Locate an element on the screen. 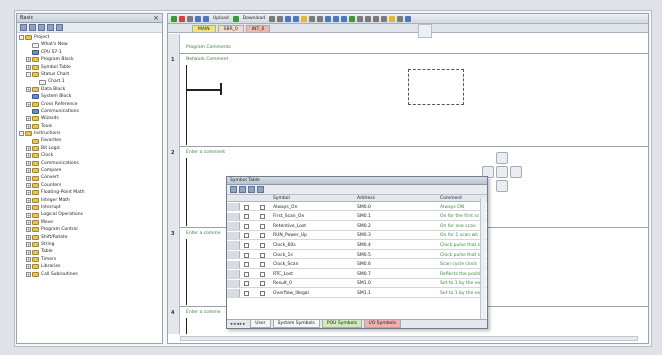 The image size is (662, 355). expand-icon is located at coordinates (32, 27).